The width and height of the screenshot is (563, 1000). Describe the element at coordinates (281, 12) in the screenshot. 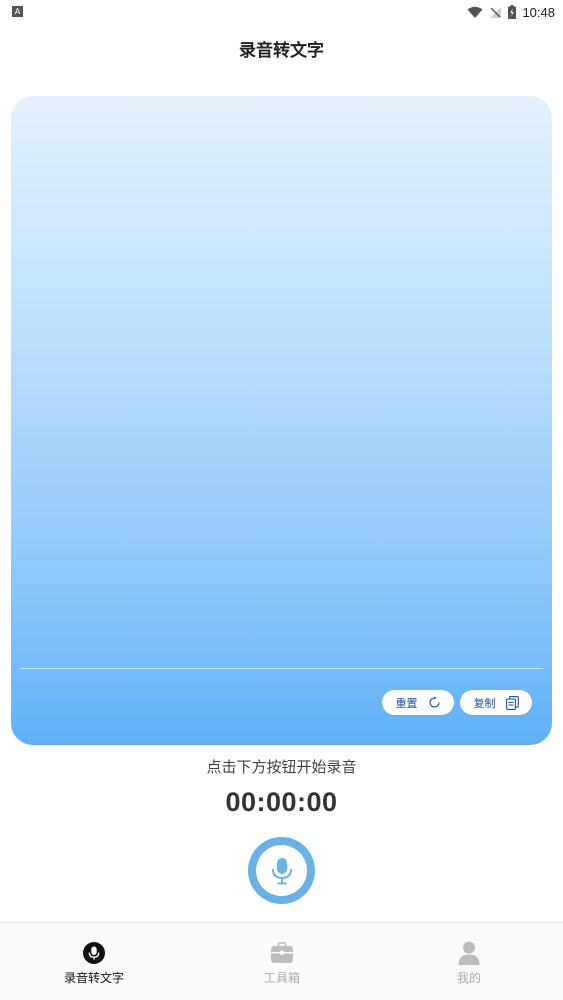

I see `status-bar: A 10:48` at that location.